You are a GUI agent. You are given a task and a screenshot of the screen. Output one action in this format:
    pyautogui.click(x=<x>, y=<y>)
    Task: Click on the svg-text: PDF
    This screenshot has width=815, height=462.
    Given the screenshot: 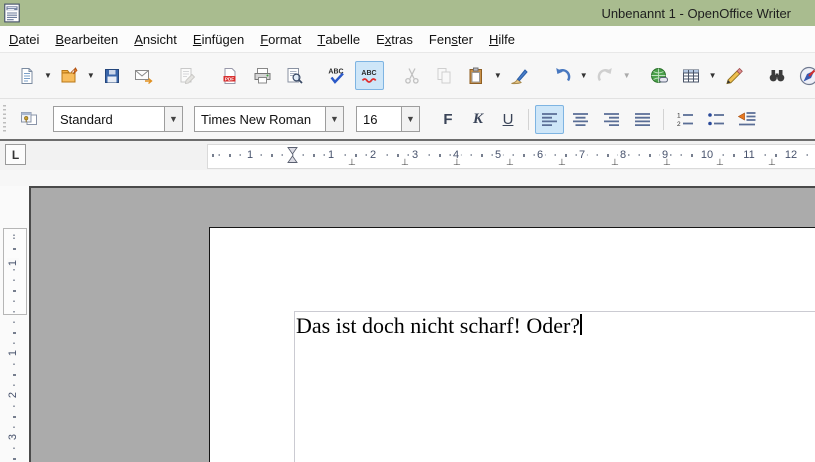 What is the action you would take?
    pyautogui.click(x=229, y=78)
    